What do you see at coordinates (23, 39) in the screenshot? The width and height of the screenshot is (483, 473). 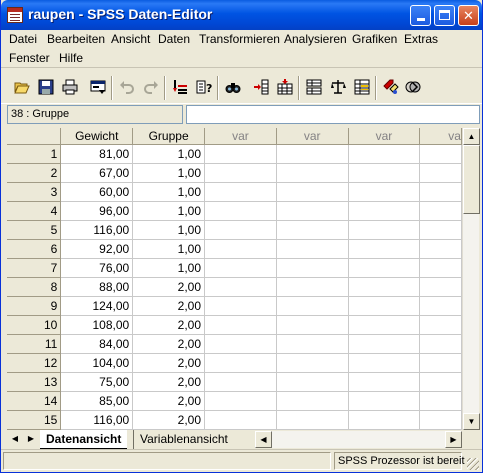 I see `menu-datei: Datei` at bounding box center [23, 39].